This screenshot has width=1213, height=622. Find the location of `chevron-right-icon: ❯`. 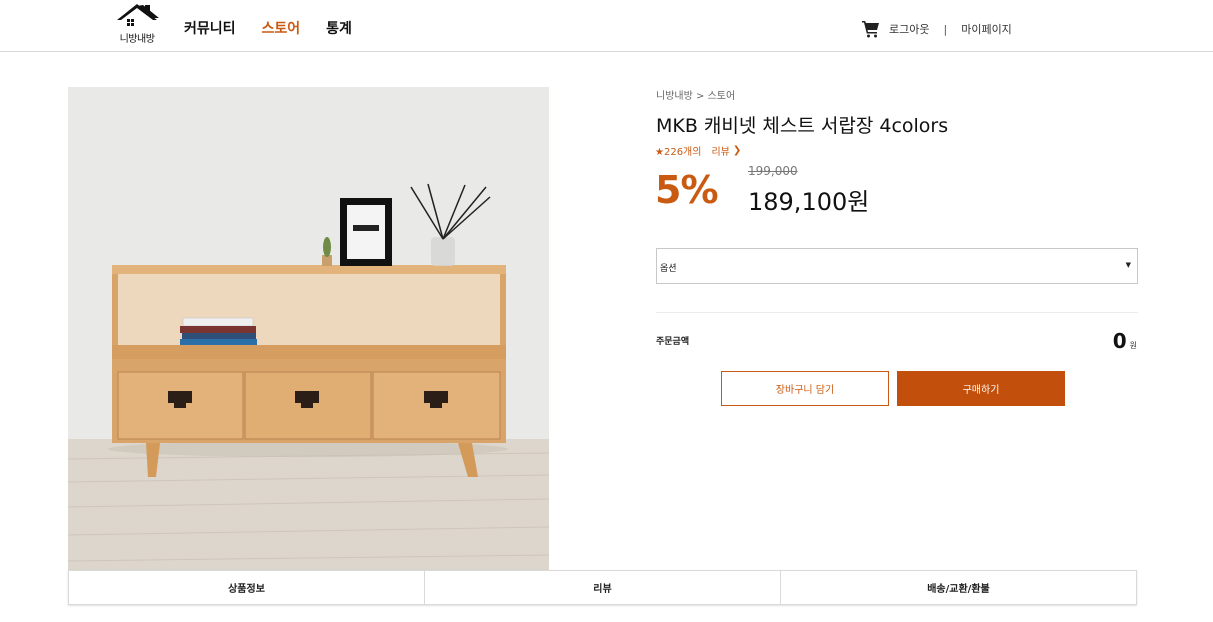

chevron-right-icon: ❯ is located at coordinates (737, 150).